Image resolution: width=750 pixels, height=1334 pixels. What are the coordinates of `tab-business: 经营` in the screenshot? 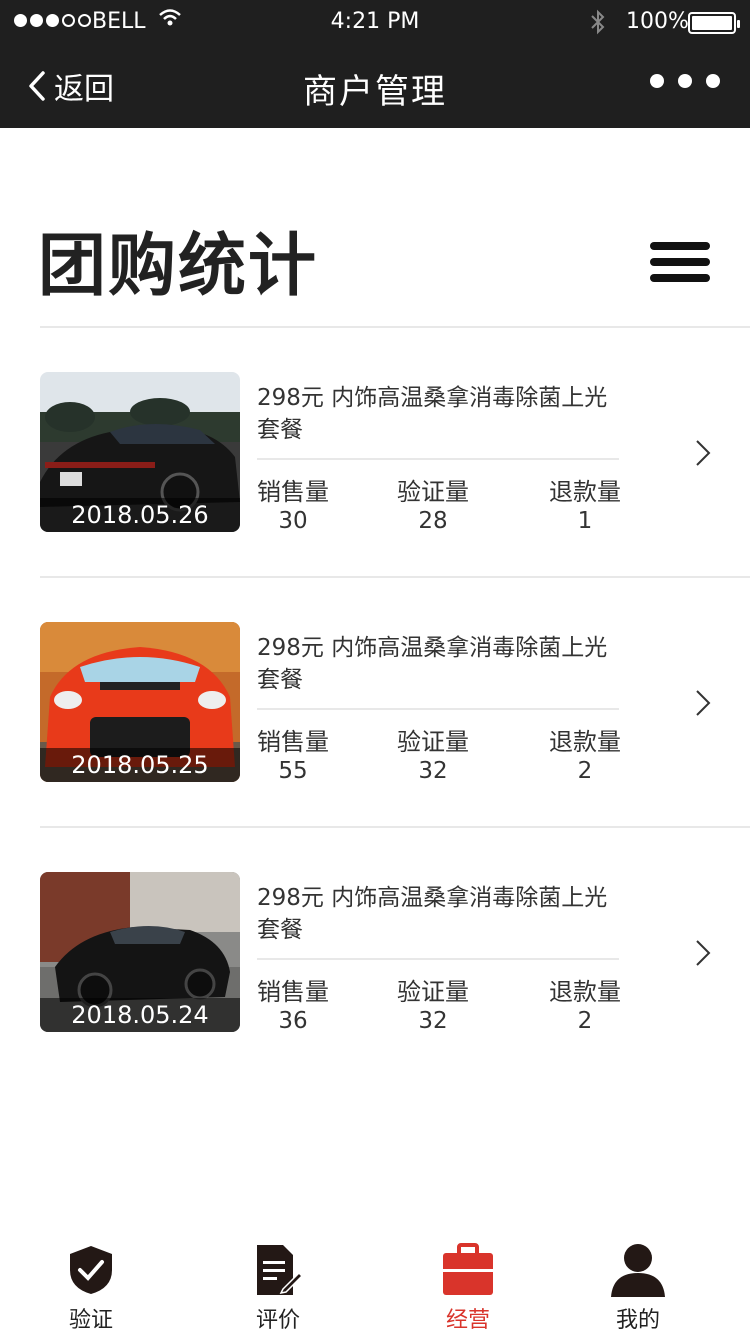 It's located at (468, 1288).